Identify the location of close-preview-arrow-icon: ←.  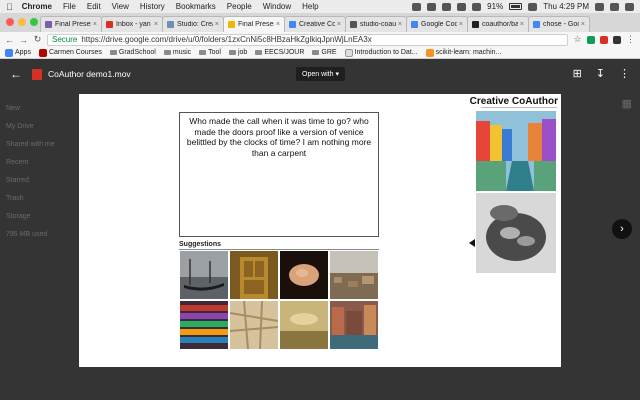
(16, 74).